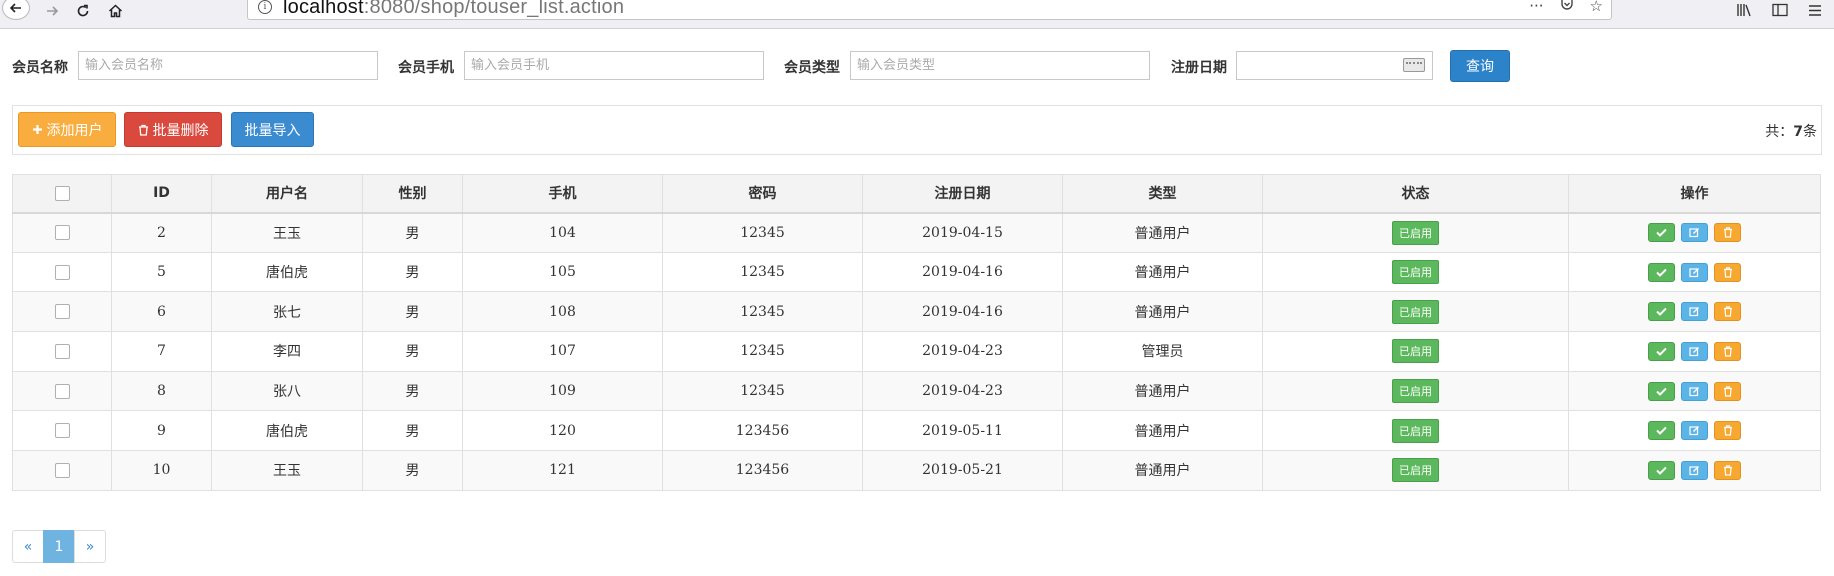 The height and width of the screenshot is (576, 1834). I want to click on pagination-prev: «, so click(28, 546).